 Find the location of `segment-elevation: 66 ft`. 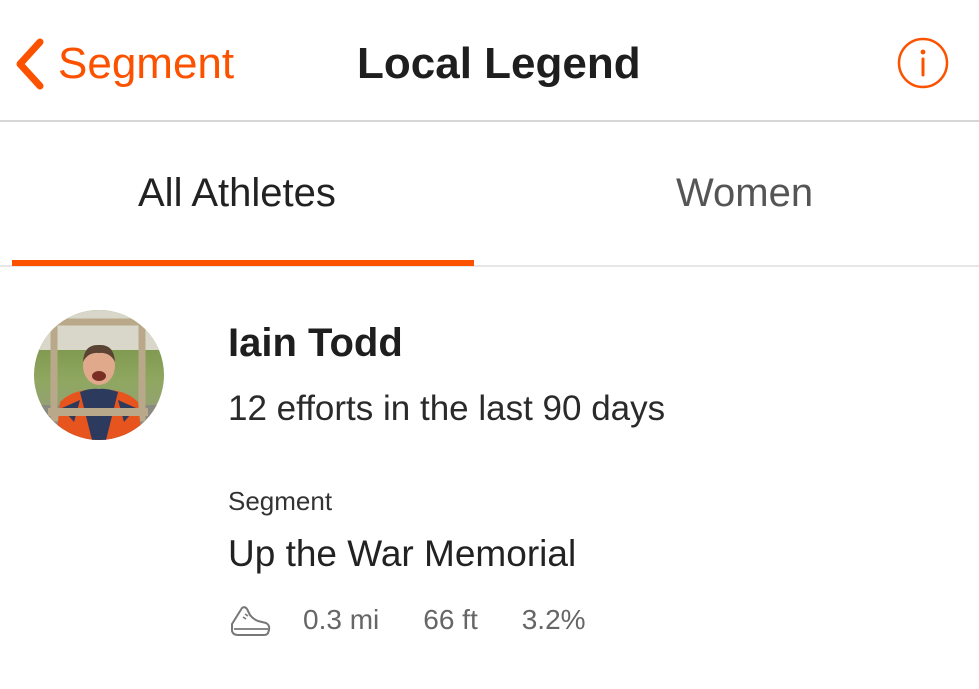

segment-elevation: 66 ft is located at coordinates (450, 619).